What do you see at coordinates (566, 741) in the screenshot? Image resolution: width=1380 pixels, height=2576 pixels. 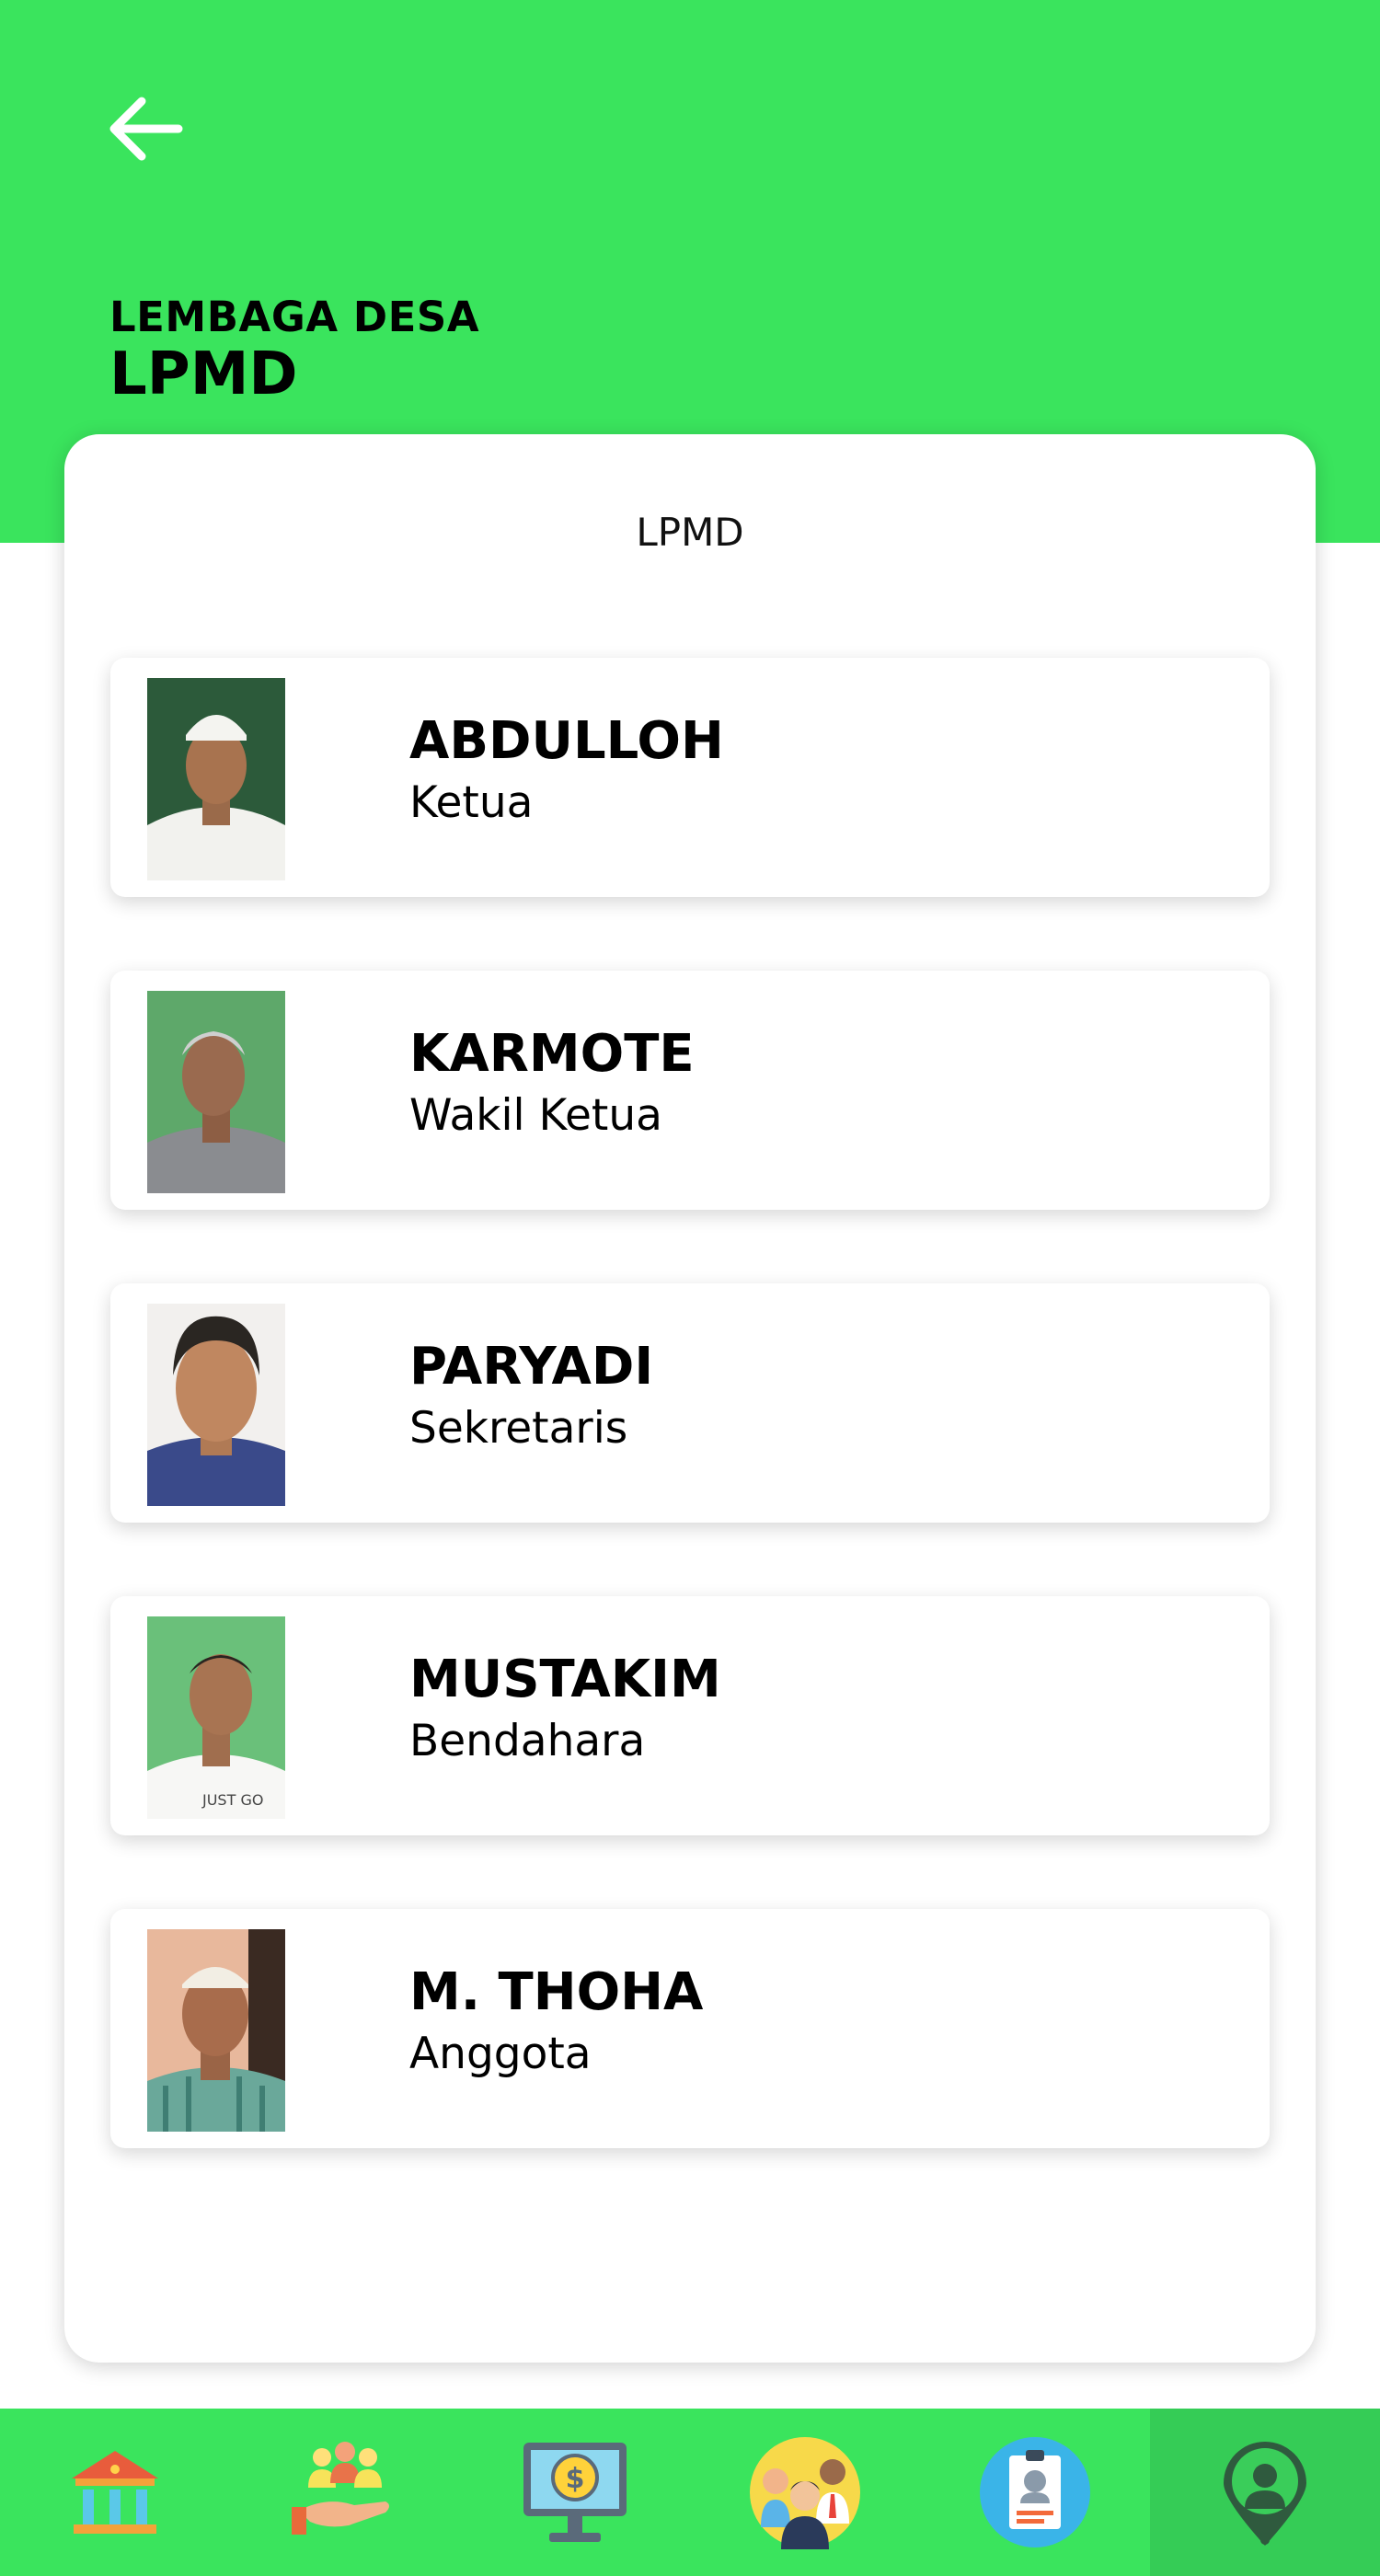 I see `member-name: ABDULLOH` at bounding box center [566, 741].